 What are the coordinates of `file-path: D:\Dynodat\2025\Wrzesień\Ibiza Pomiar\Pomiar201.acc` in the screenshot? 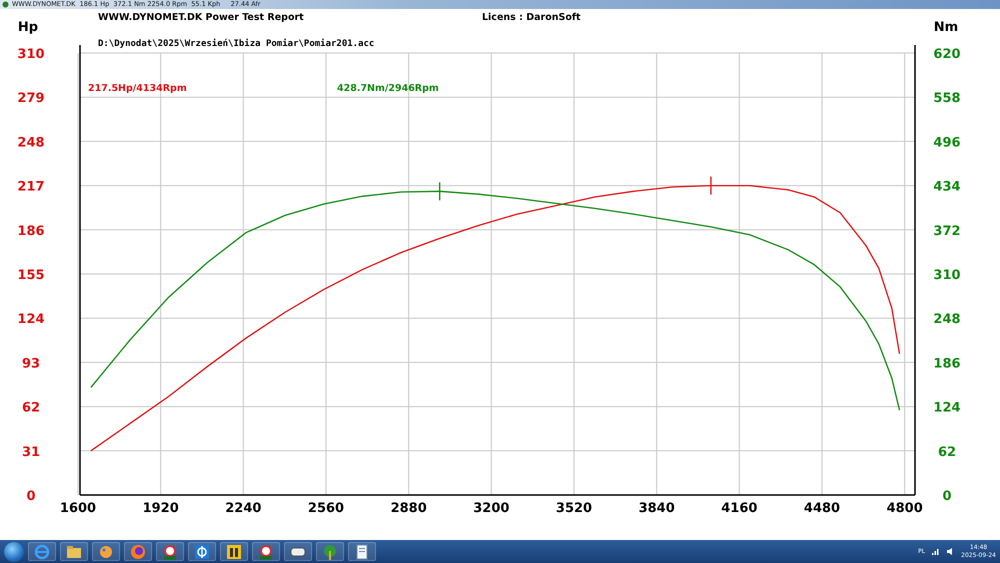 It's located at (236, 44).